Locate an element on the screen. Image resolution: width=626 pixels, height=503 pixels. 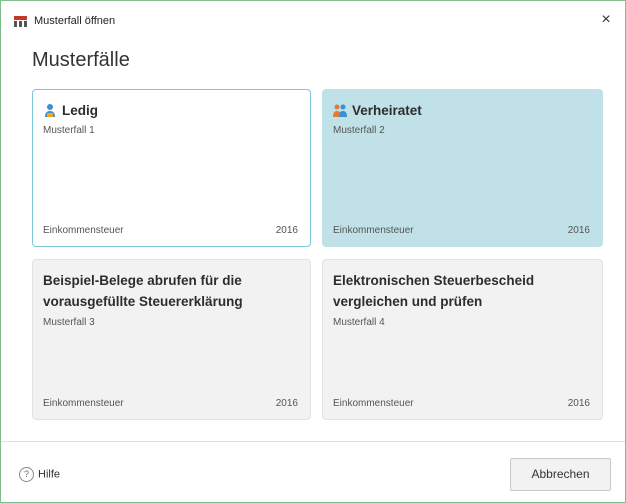
cancel-button: Abbrechen is located at coordinates (560, 474).